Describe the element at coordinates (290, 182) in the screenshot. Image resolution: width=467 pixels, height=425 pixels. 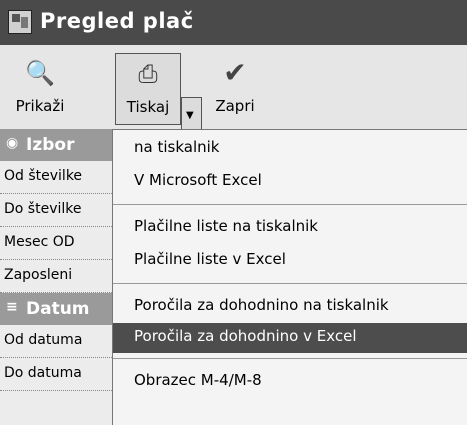
I see `menu-item-export-excel: V Microsoft Excel` at that location.